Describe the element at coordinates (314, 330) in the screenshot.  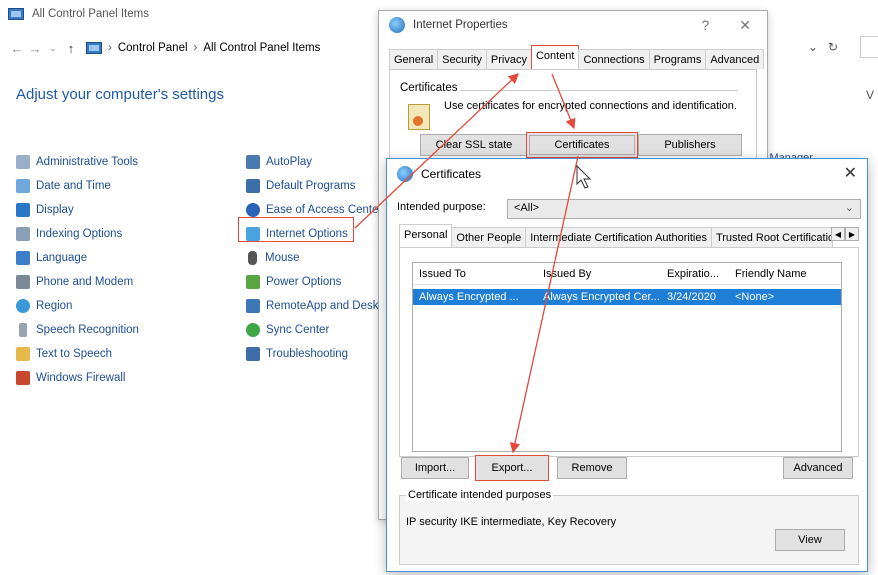
I see `cp-item-sync-center: Sync Center` at that location.